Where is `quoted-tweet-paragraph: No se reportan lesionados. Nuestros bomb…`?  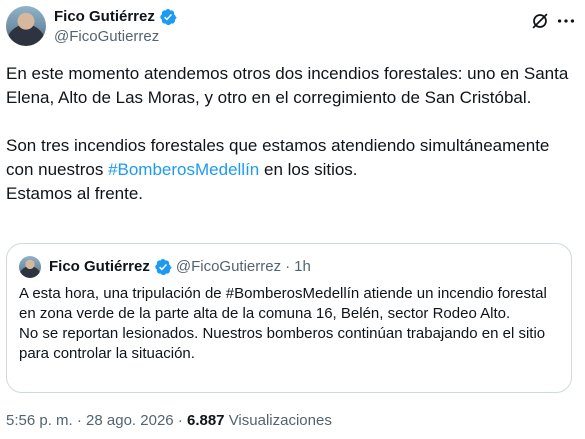
quoted-tweet-paragraph: No se reportan lesionados. Nuestros bomb… is located at coordinates (282, 343).